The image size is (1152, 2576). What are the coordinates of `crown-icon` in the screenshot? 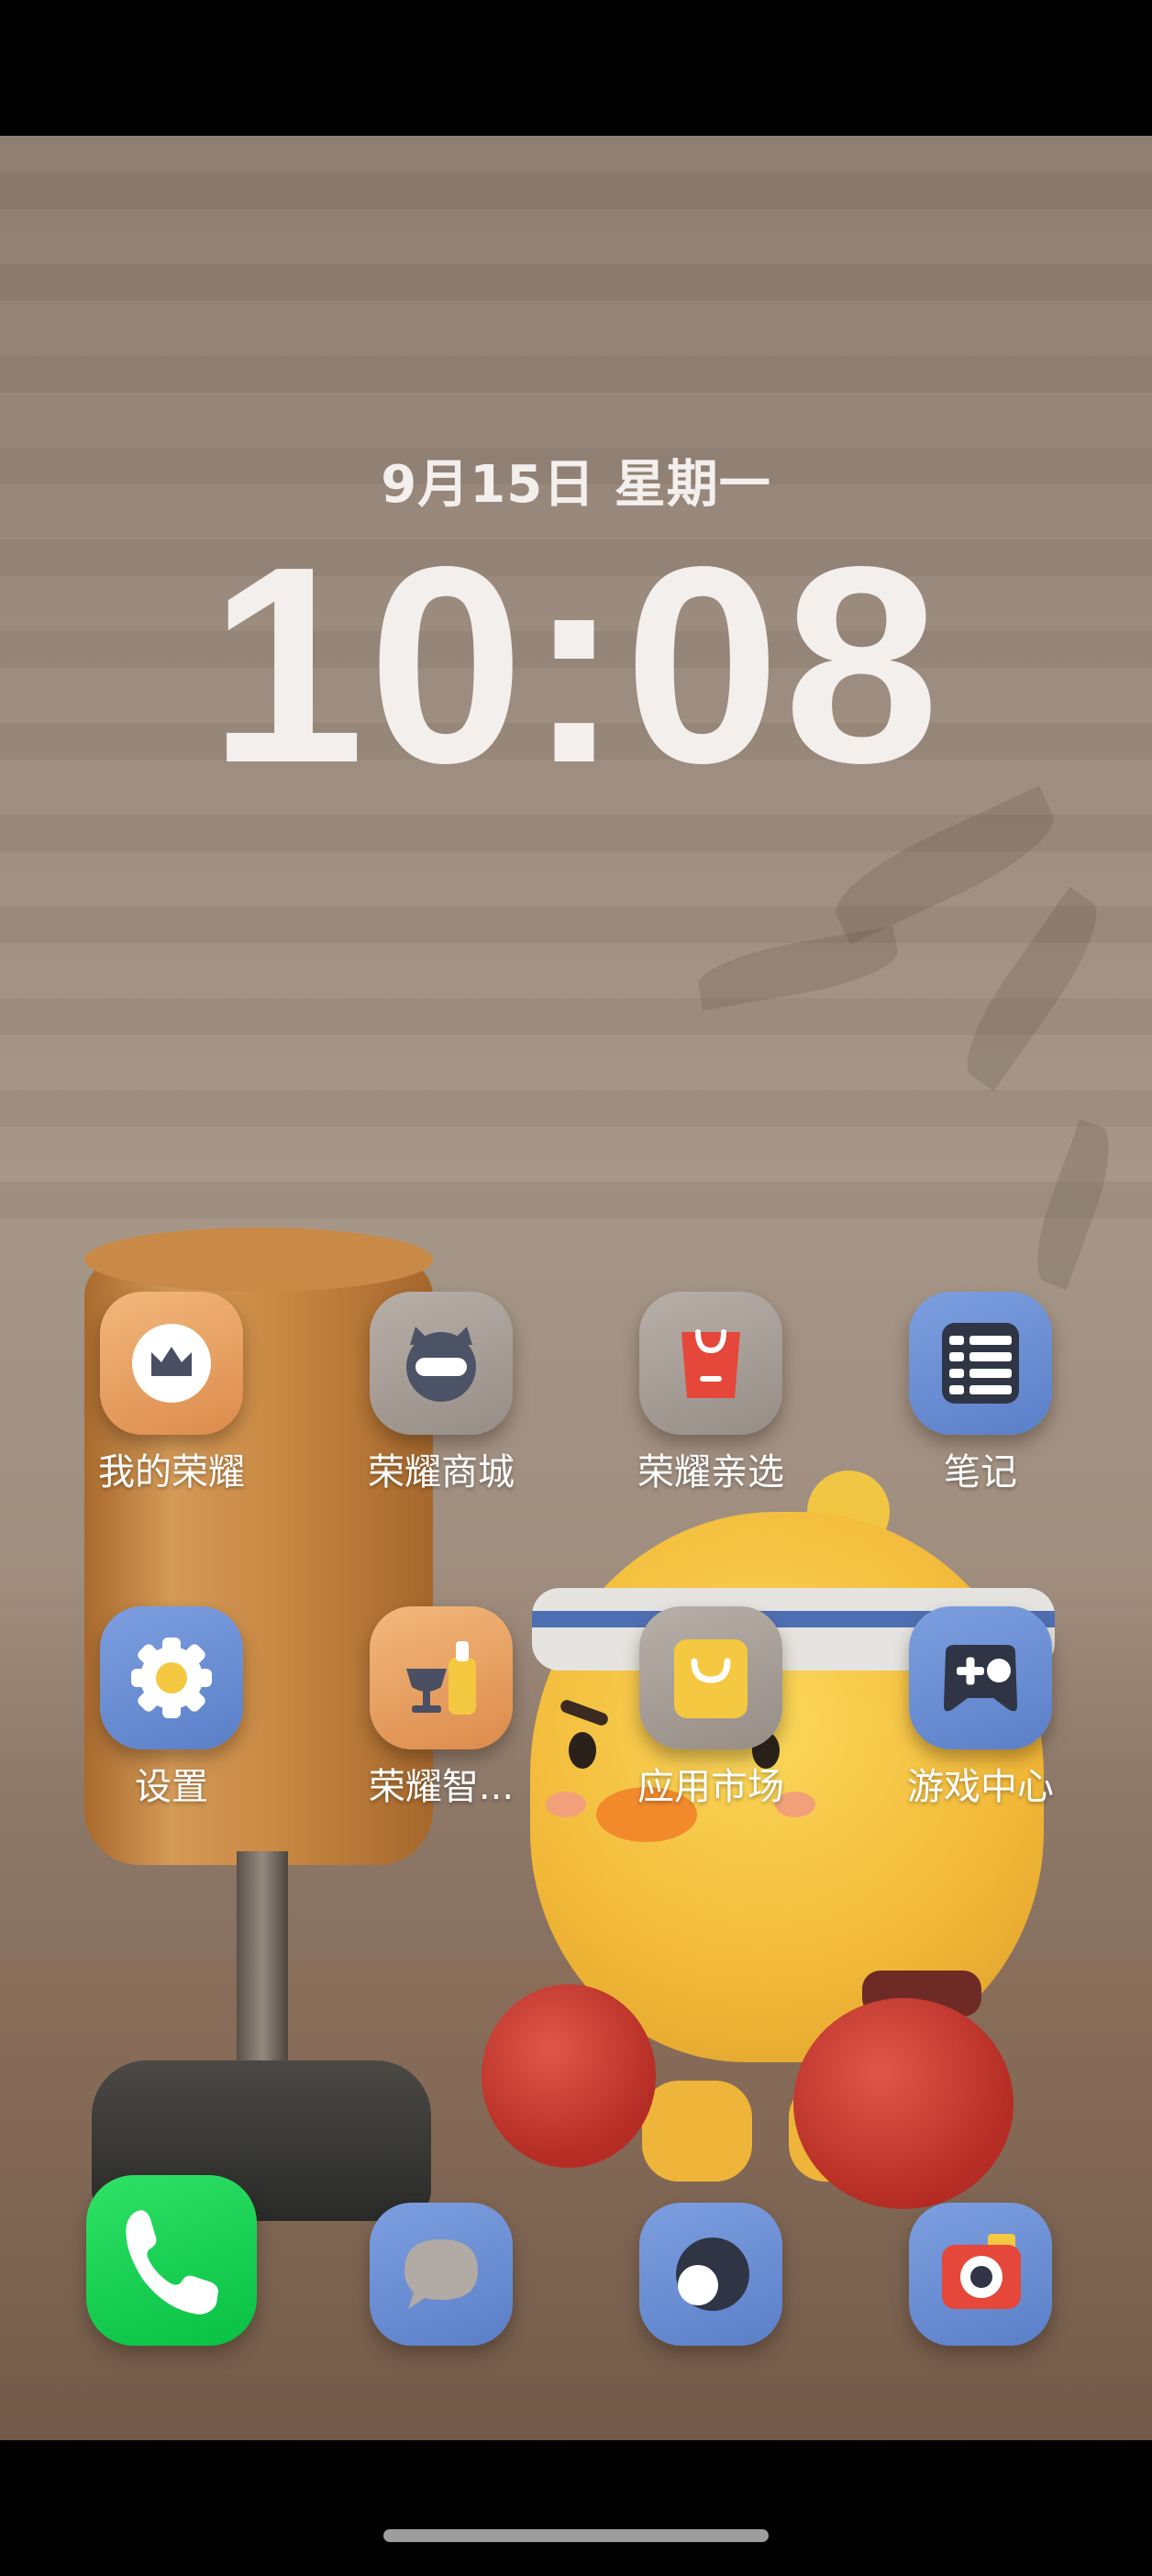 It's located at (171, 1363).